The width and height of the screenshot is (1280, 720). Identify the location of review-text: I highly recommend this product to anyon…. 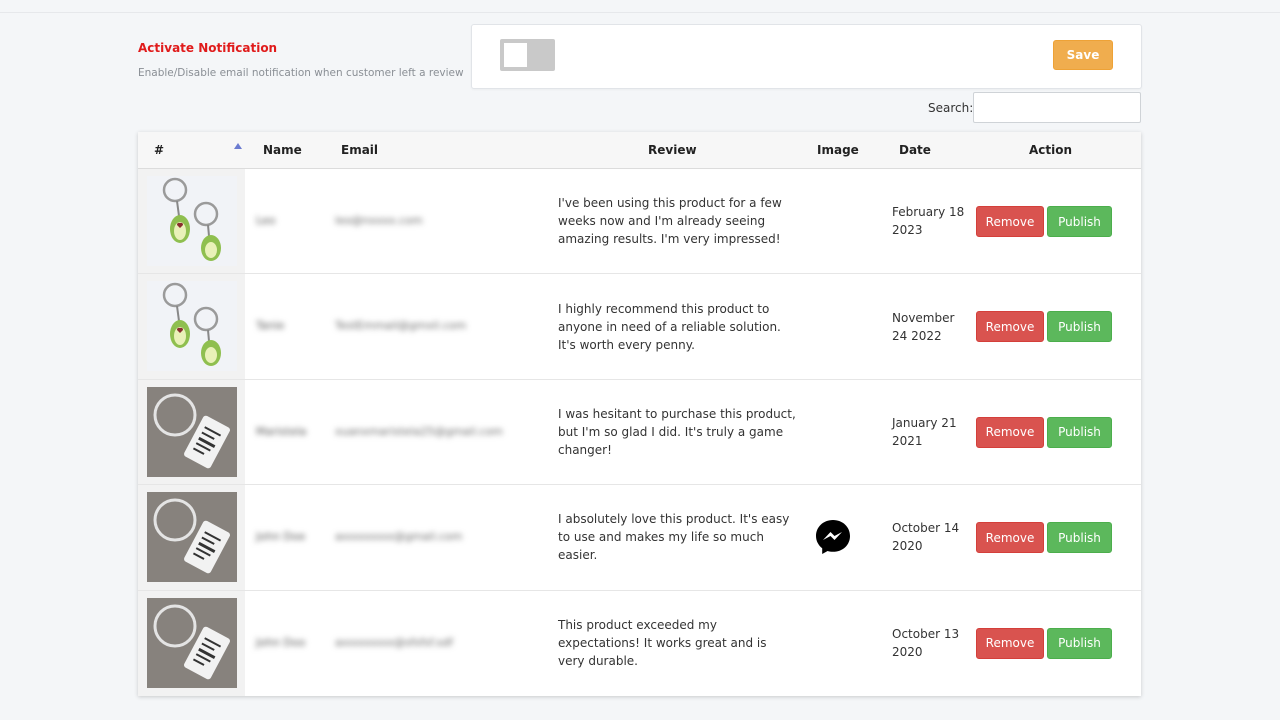
(669, 326).